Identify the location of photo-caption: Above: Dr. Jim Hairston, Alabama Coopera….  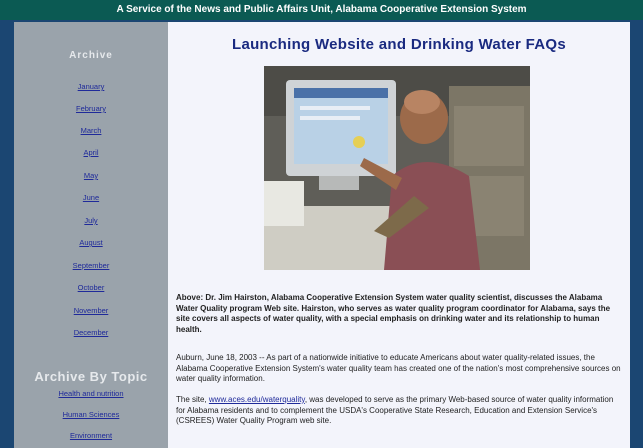
(393, 313).